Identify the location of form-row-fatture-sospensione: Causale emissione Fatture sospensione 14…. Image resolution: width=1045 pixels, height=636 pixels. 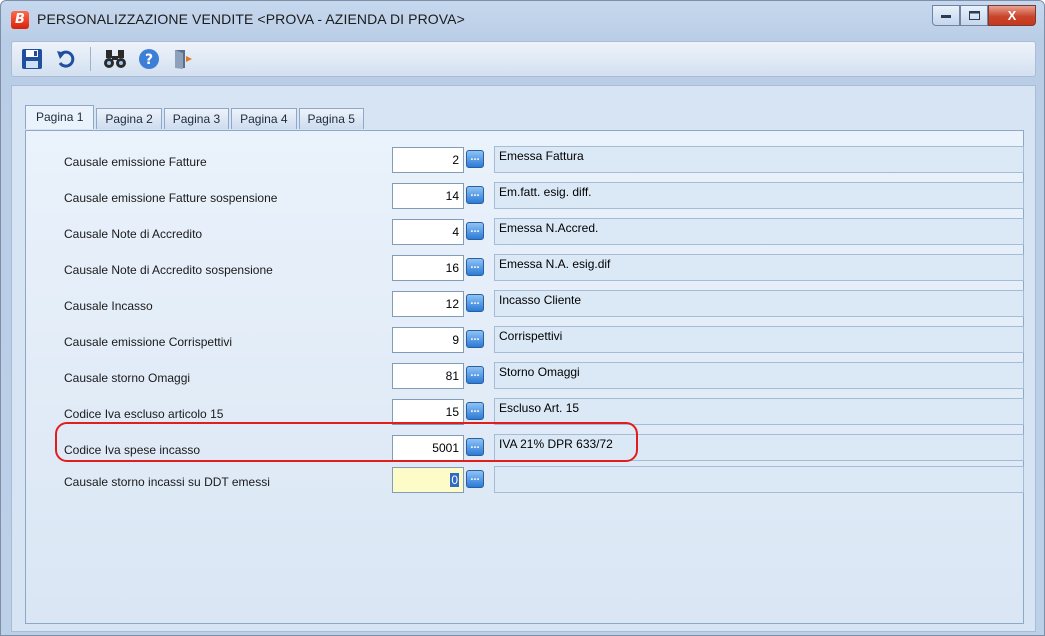
(525, 196).